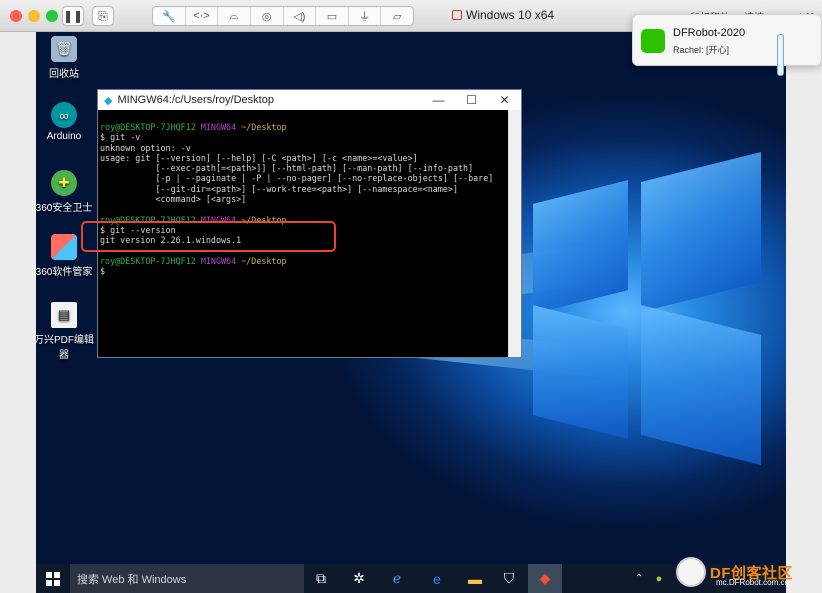  I want to click on windows-logo-icon, so click(53, 578).